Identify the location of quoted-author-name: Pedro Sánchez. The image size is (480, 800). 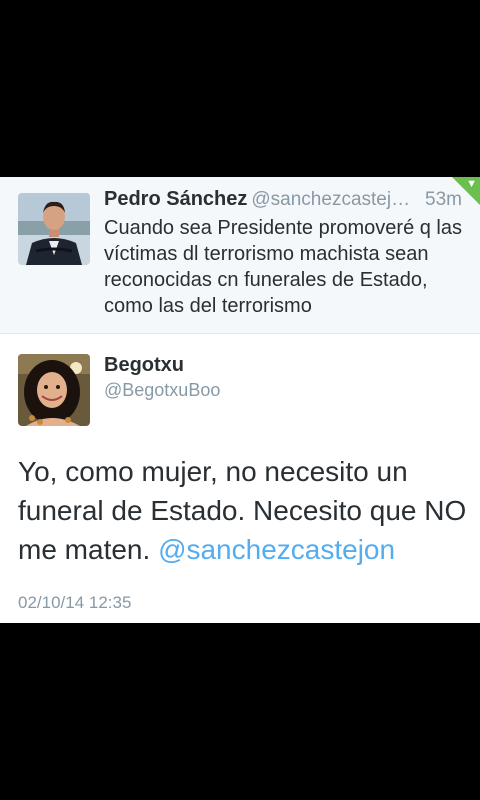
(175, 199).